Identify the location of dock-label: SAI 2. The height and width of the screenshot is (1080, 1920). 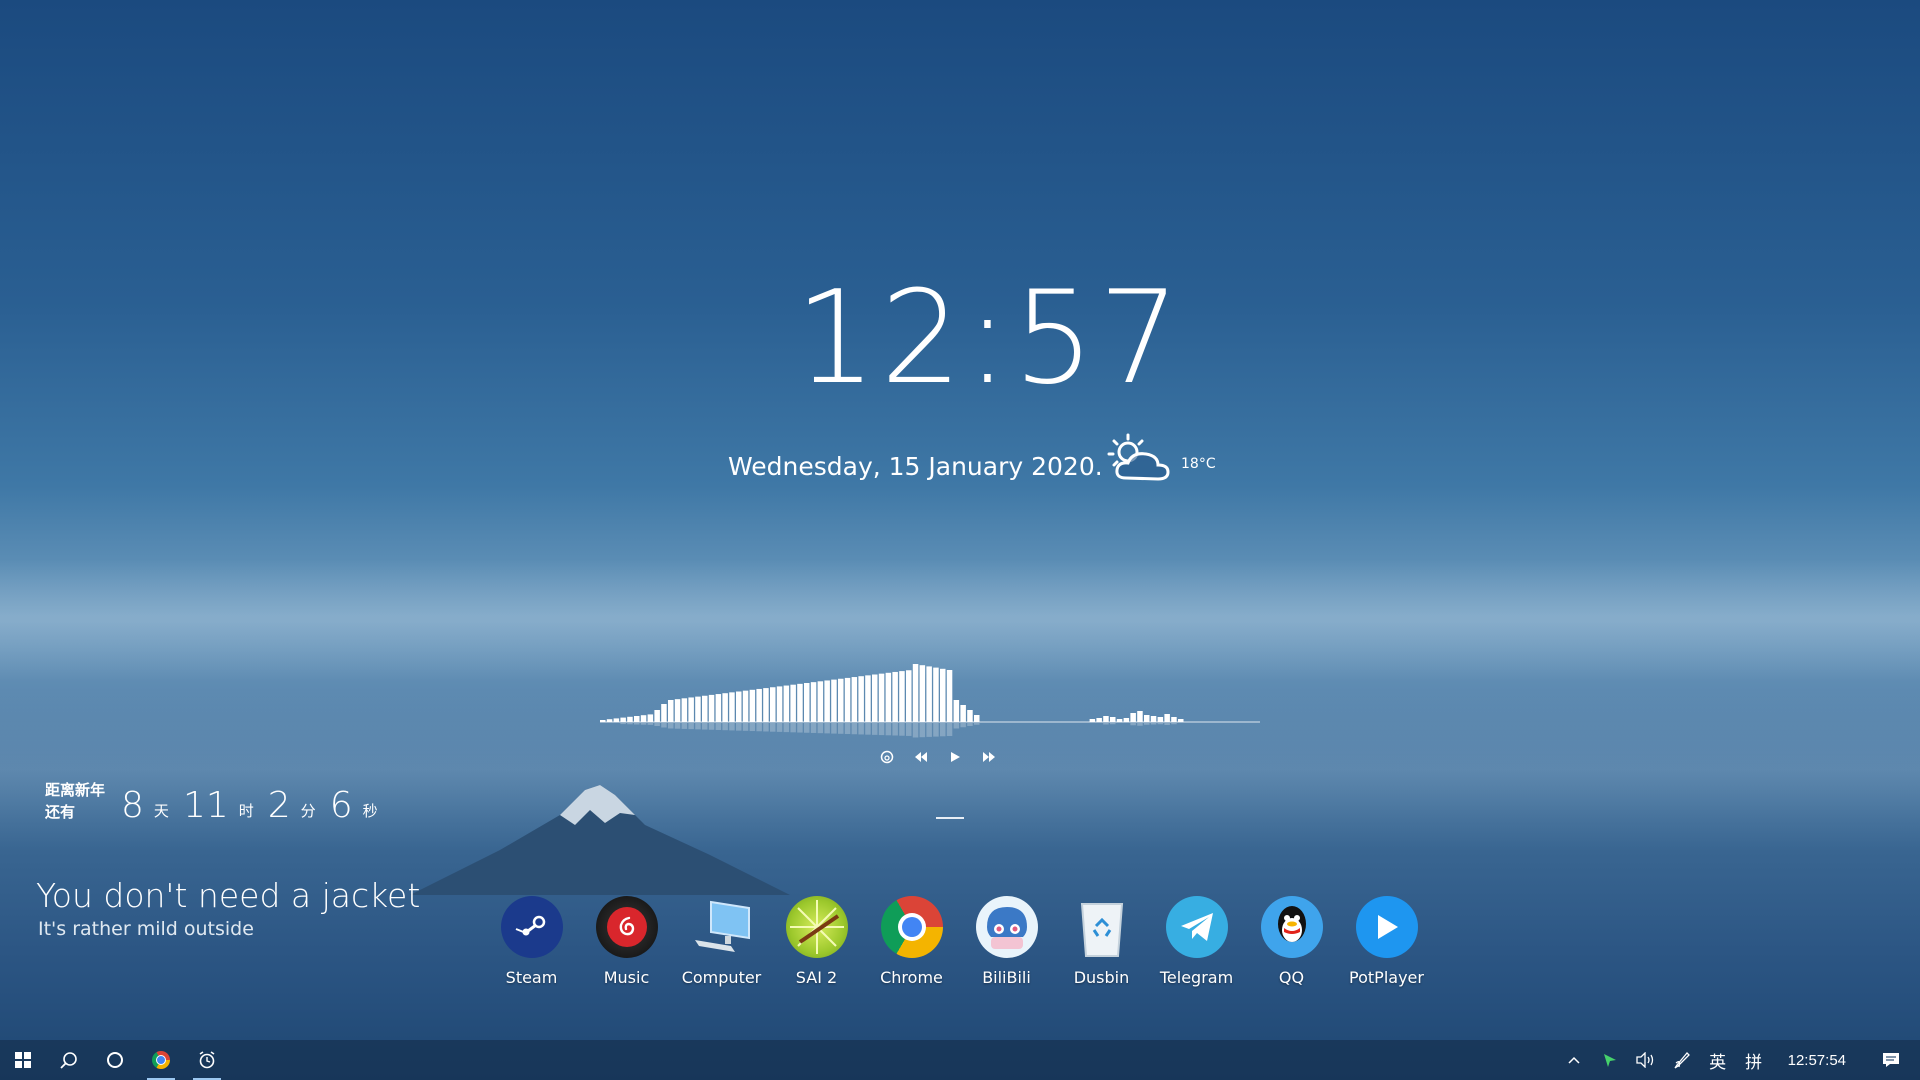
(816, 977).